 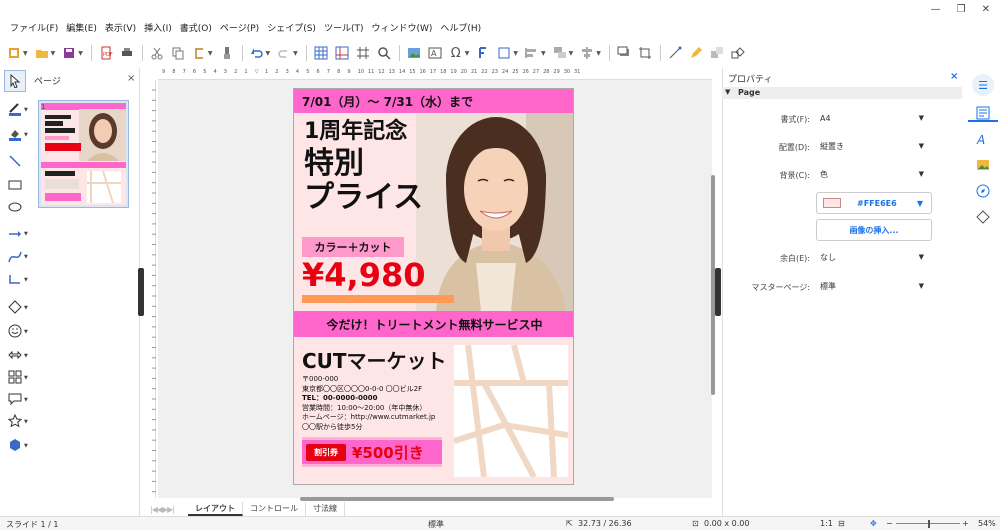 What do you see at coordinates (727, 92) in the screenshot?
I see `collapse-triangle-icon: ▼` at bounding box center [727, 92].